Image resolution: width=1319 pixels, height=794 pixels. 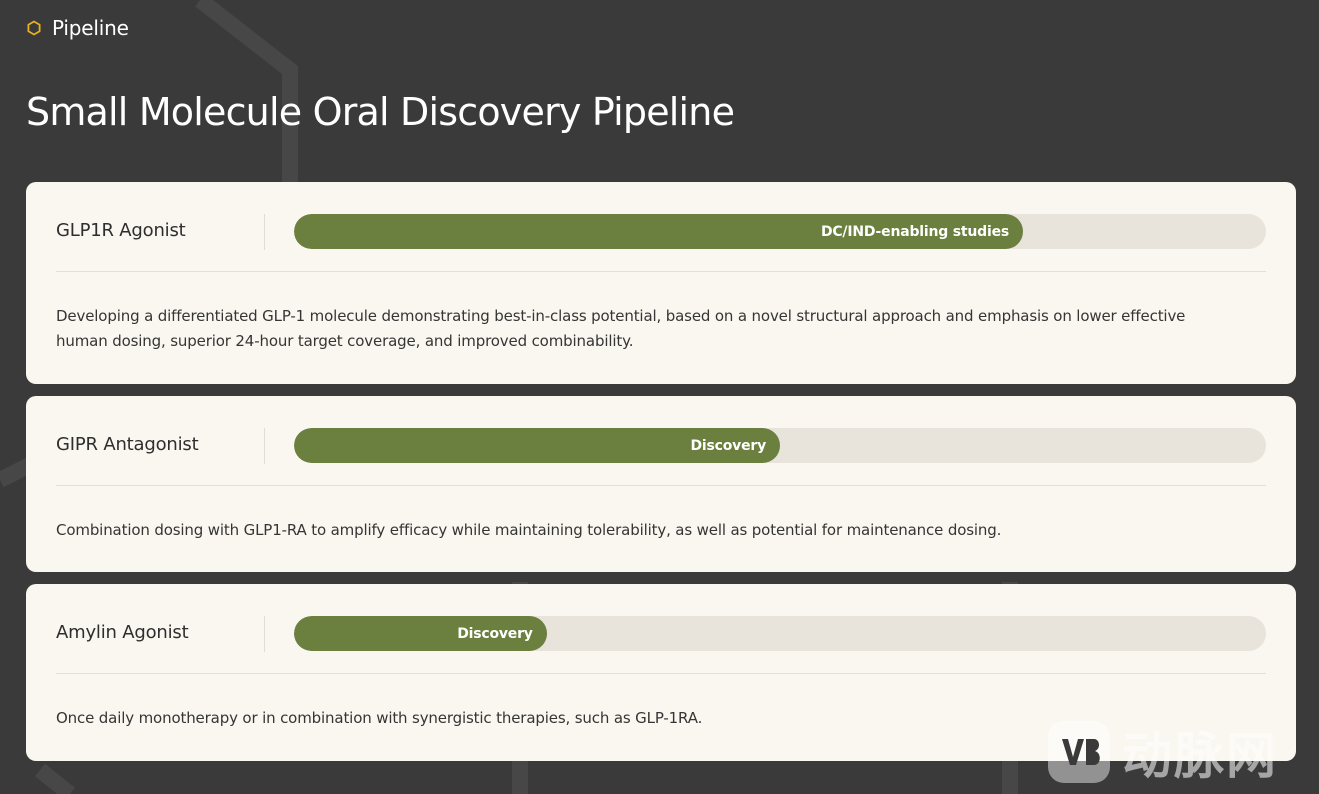 What do you see at coordinates (1200, 756) in the screenshot?
I see `watermark-text: 动脉网` at bounding box center [1200, 756].